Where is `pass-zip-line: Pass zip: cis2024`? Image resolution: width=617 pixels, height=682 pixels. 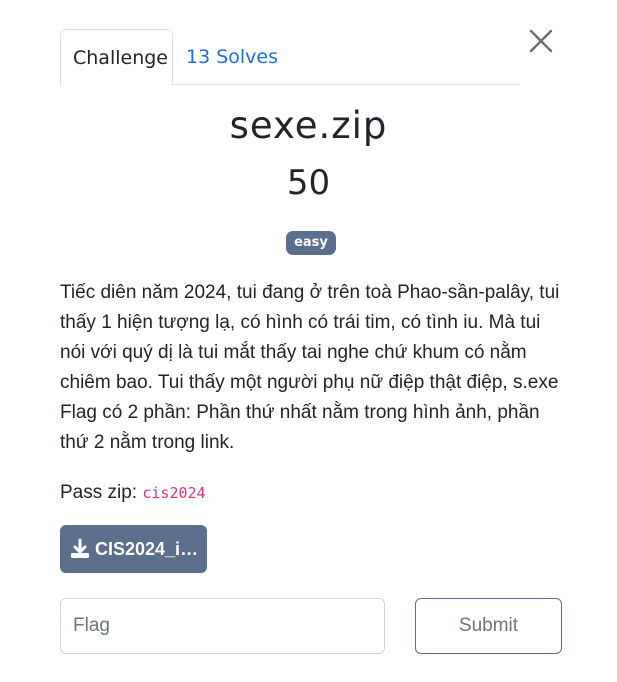 pass-zip-line: Pass zip: cis2024 is located at coordinates (133, 493).